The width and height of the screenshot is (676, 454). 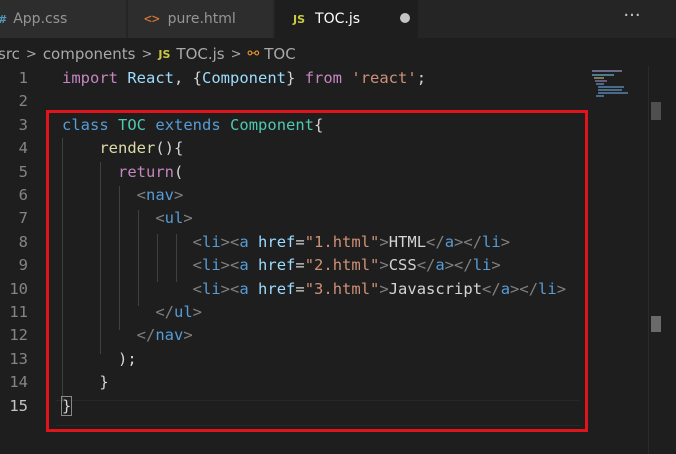 What do you see at coordinates (18, 358) in the screenshot?
I see `line-number: 13` at bounding box center [18, 358].